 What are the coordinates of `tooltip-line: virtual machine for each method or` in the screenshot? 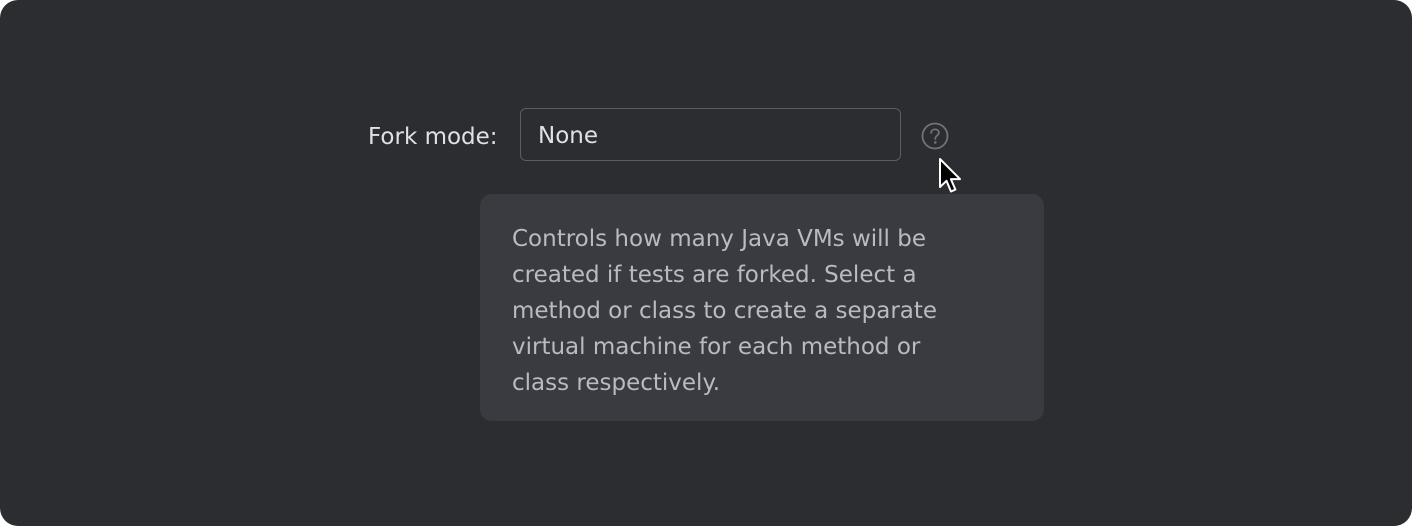 It's located at (716, 347).